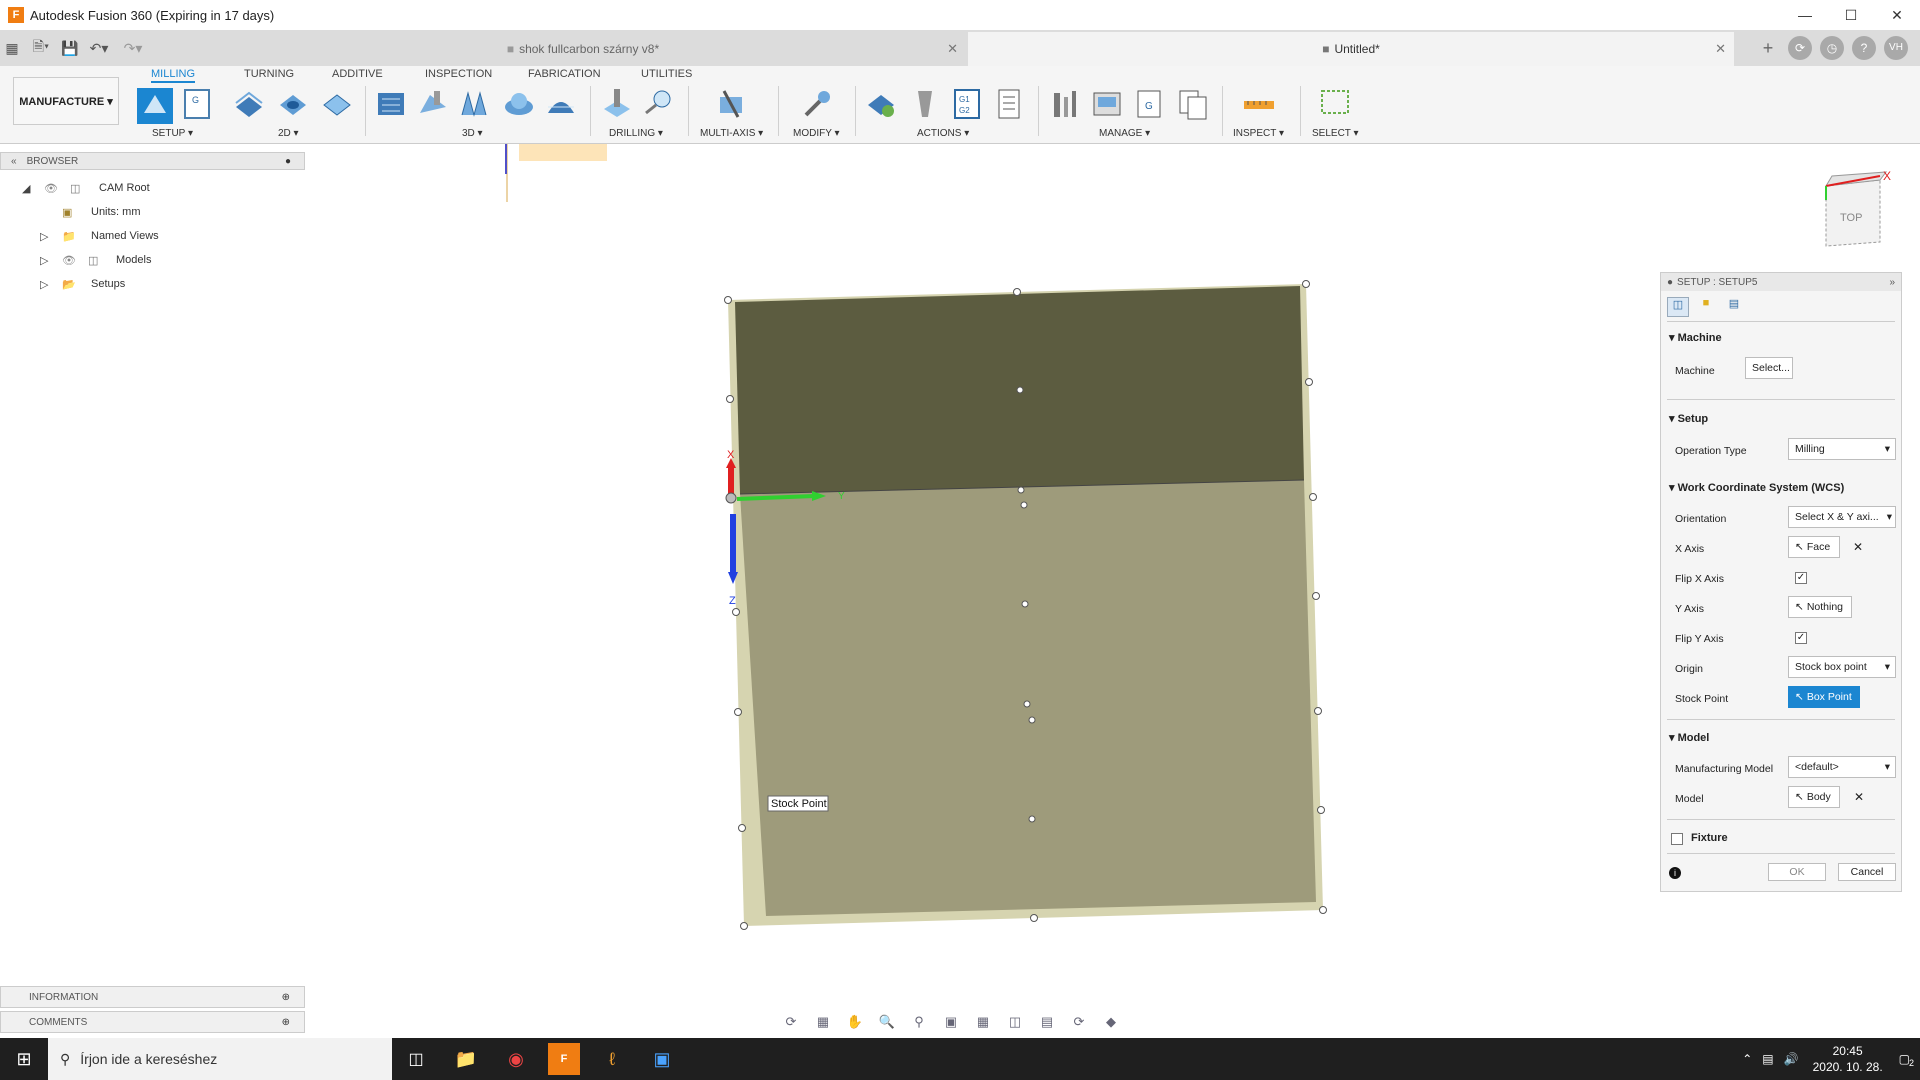 The image size is (1920, 1080). What do you see at coordinates (1768, 48) in the screenshot?
I see `new-tab-icon: +` at bounding box center [1768, 48].